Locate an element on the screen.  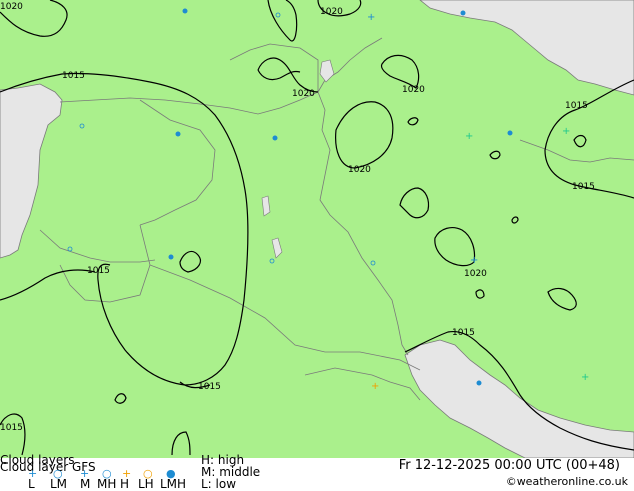
credit-link: ©weatheronline.co.uk is located at coordinates (567, 482).